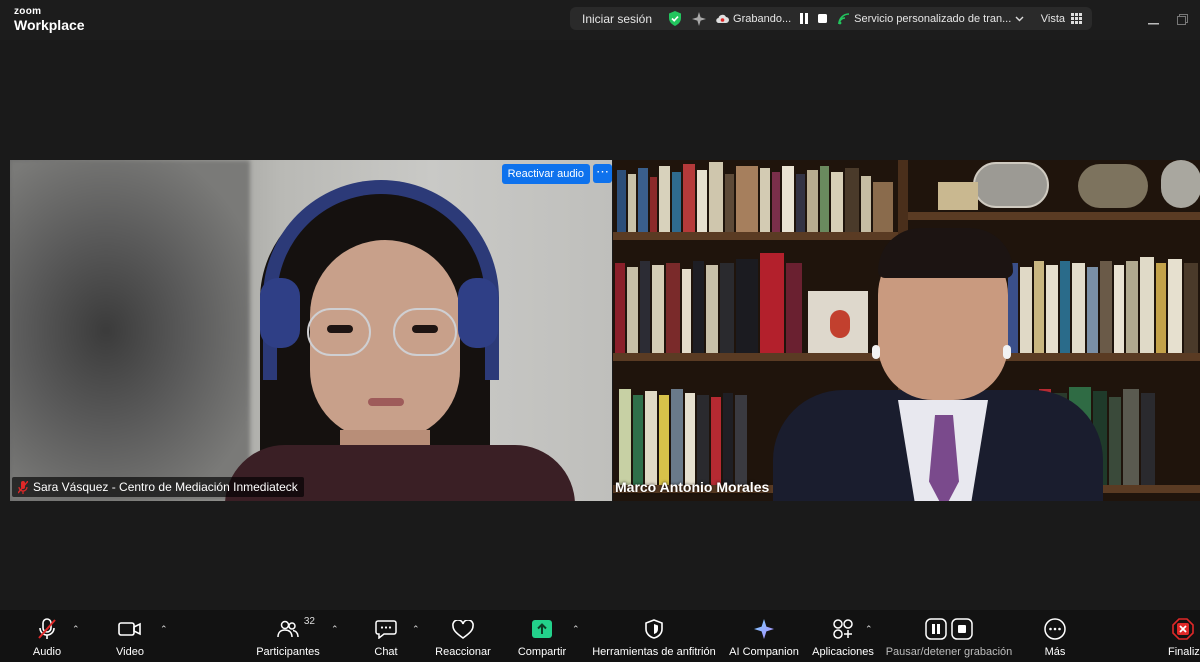 This screenshot has height=662, width=1200. Describe the element at coordinates (381, 280) in the screenshot. I see `headphones-band` at that location.